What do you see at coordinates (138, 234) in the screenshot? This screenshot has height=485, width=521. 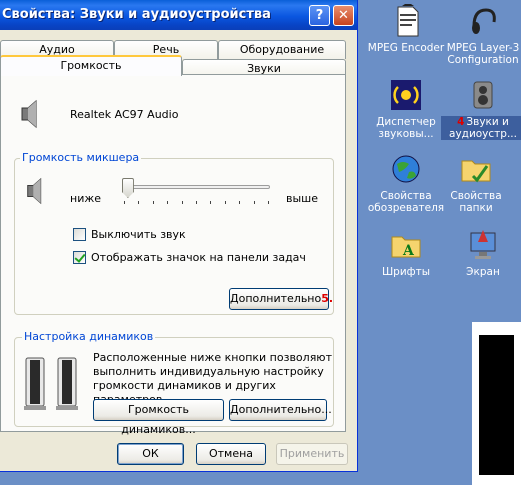 I see `mute-label: Выключить звук` at bounding box center [138, 234].